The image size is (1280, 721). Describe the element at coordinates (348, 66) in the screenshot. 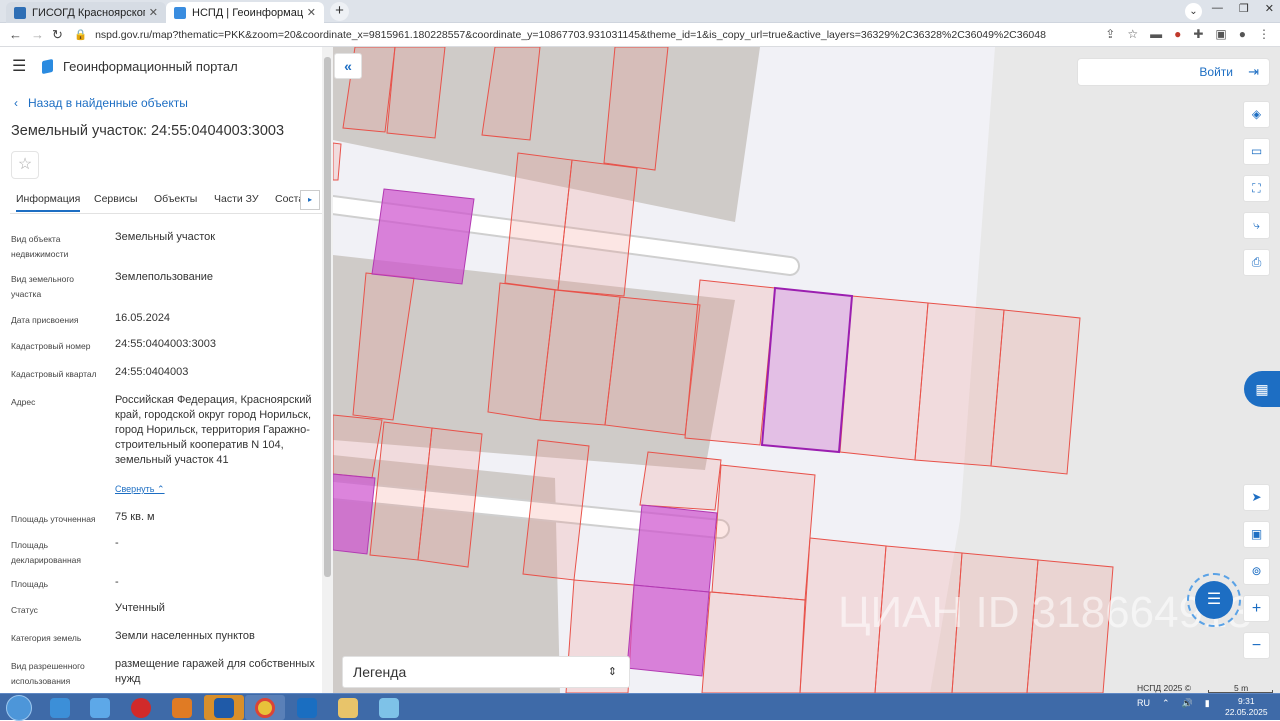

I see `collapse-panel-button: «` at that location.